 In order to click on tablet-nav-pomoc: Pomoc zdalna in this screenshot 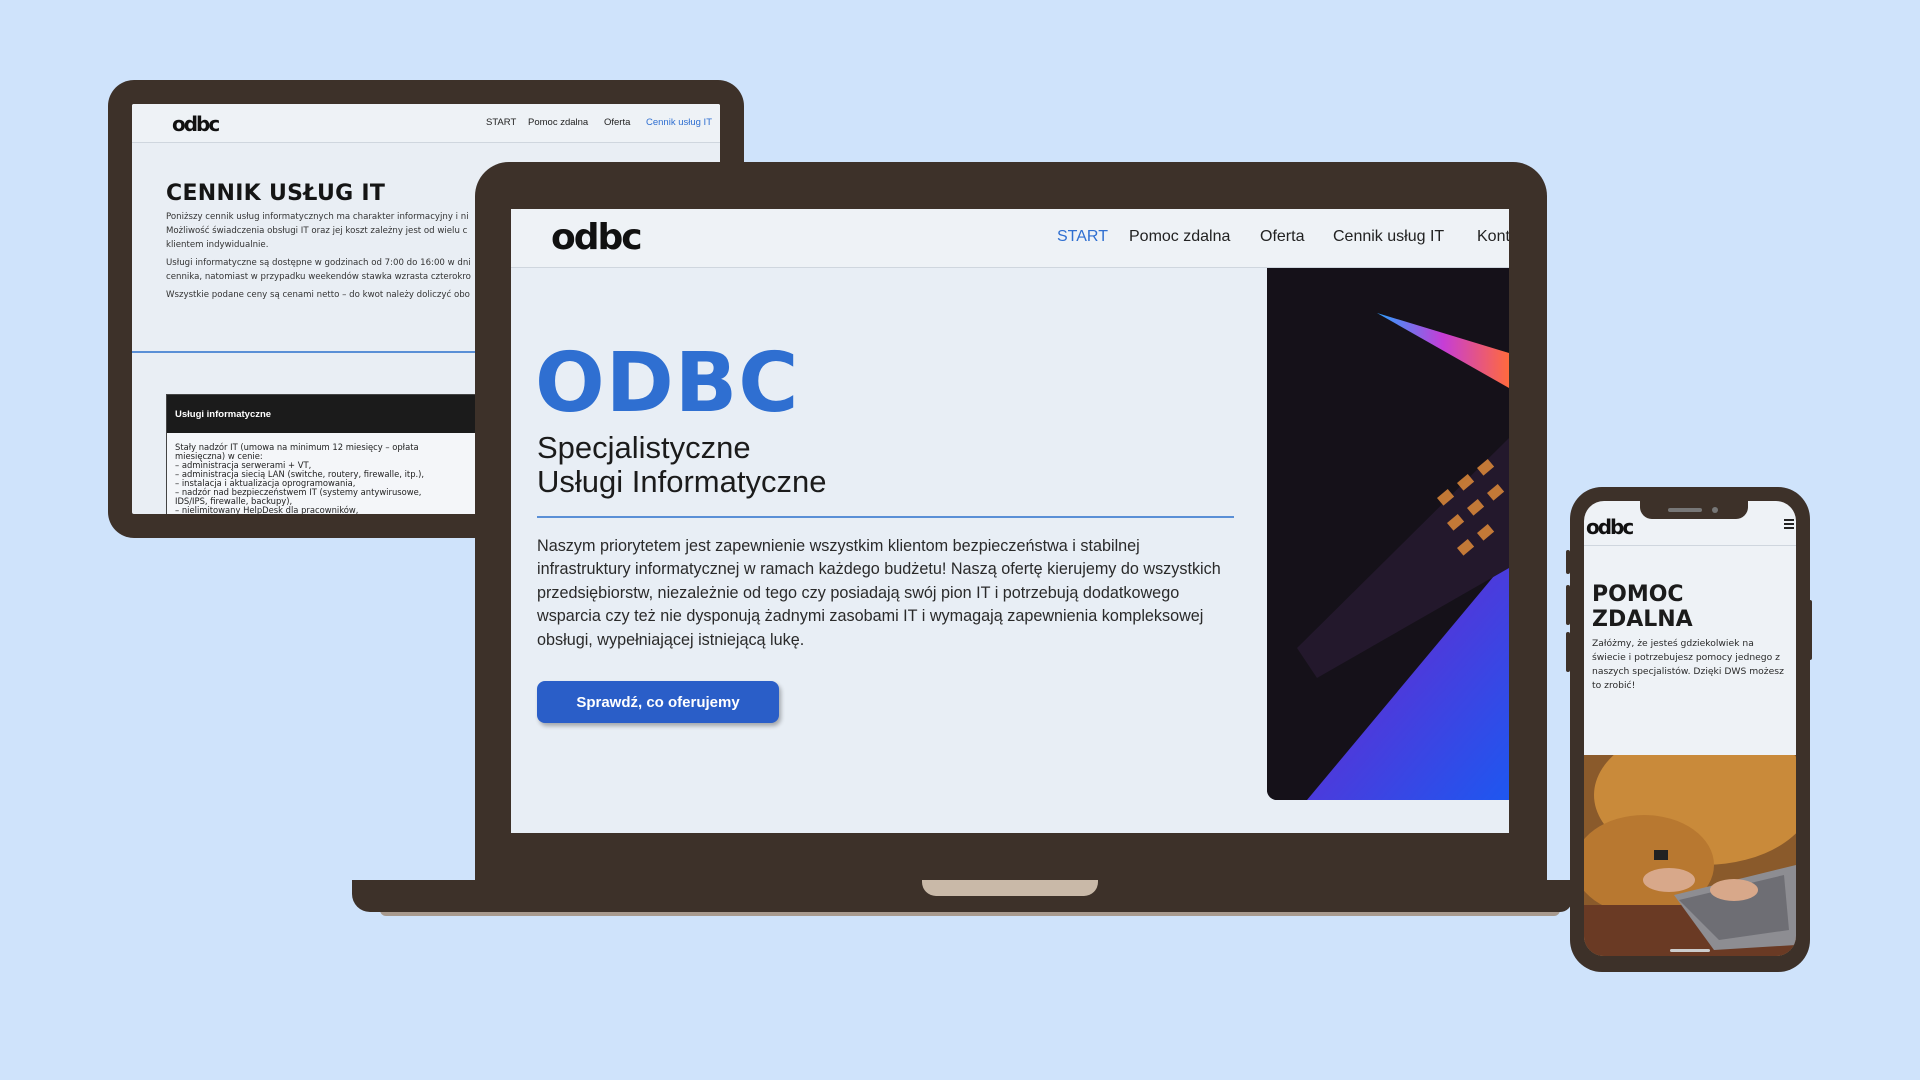, I will do `click(558, 122)`.